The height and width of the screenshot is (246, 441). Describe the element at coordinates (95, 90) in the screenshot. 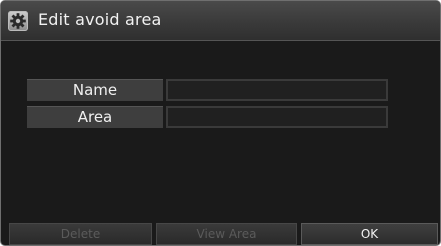

I see `name-label: Name` at that location.